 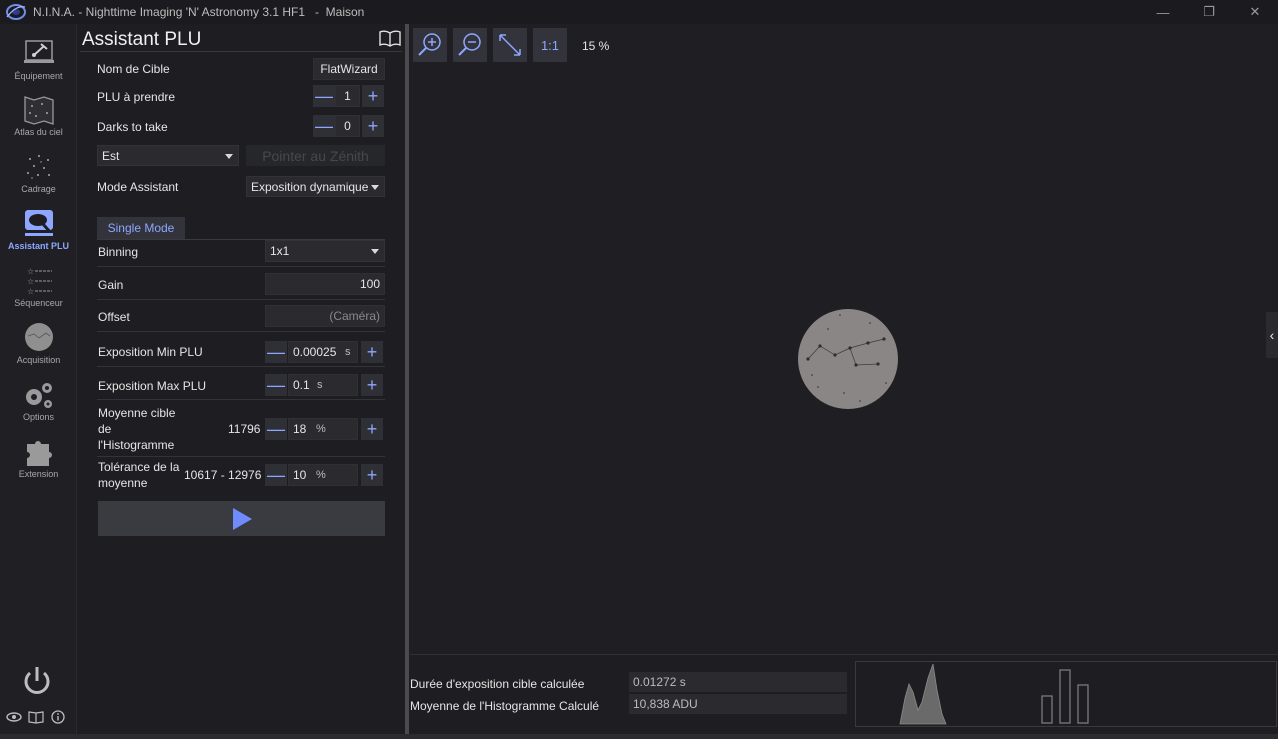 I want to click on max-exposure-decrement-button: —, so click(x=276, y=385).